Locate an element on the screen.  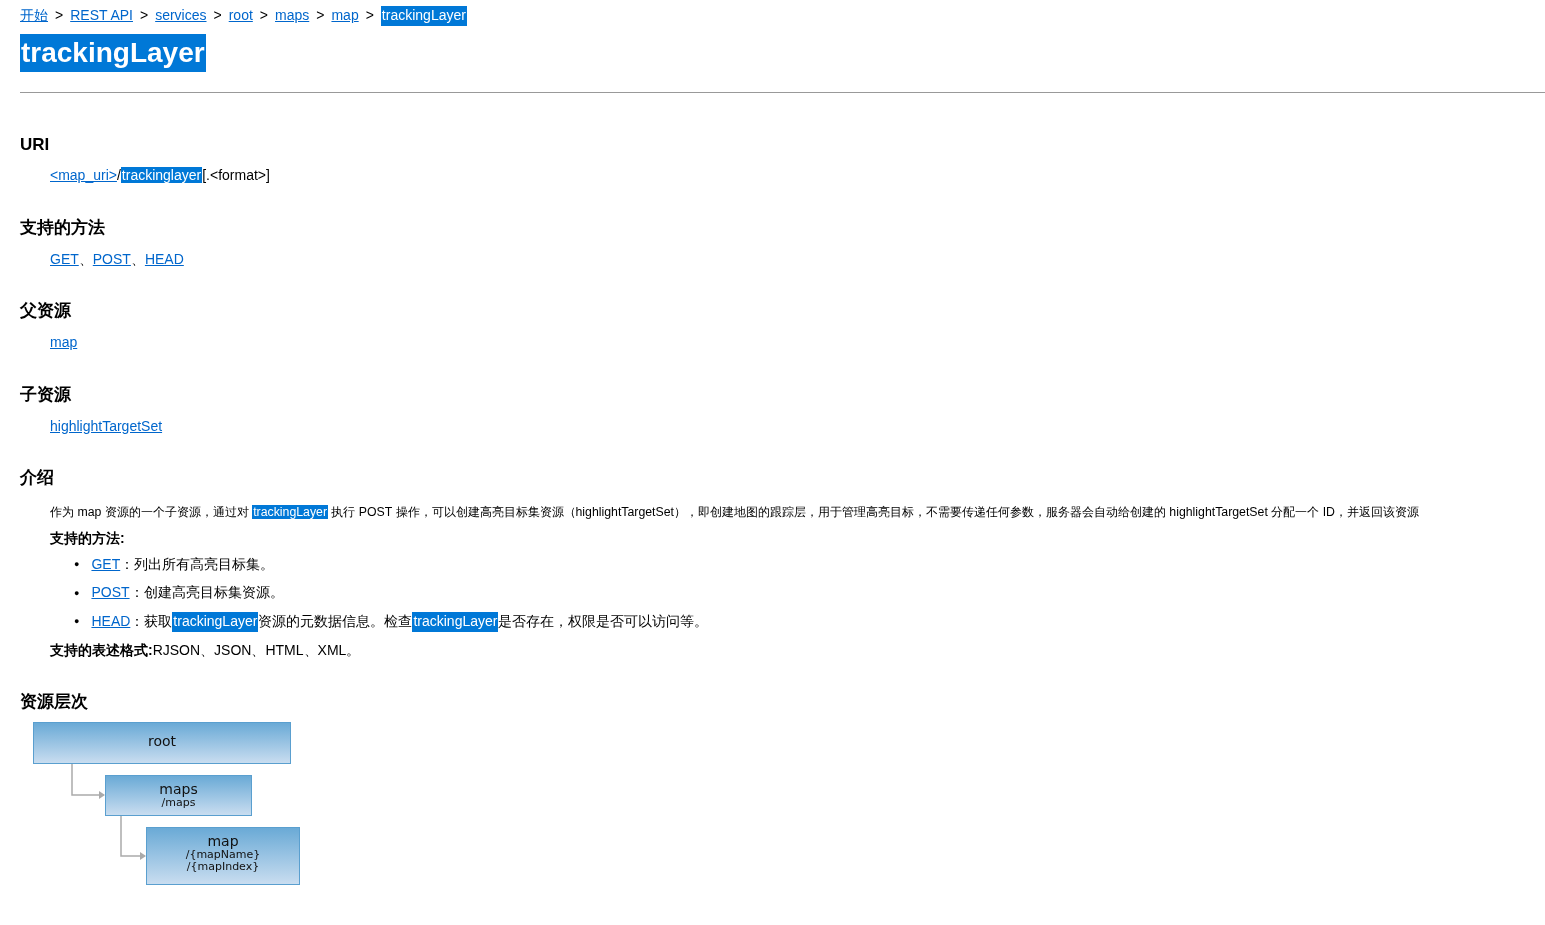
section-heading: 支持的方法 is located at coordinates (63, 228).